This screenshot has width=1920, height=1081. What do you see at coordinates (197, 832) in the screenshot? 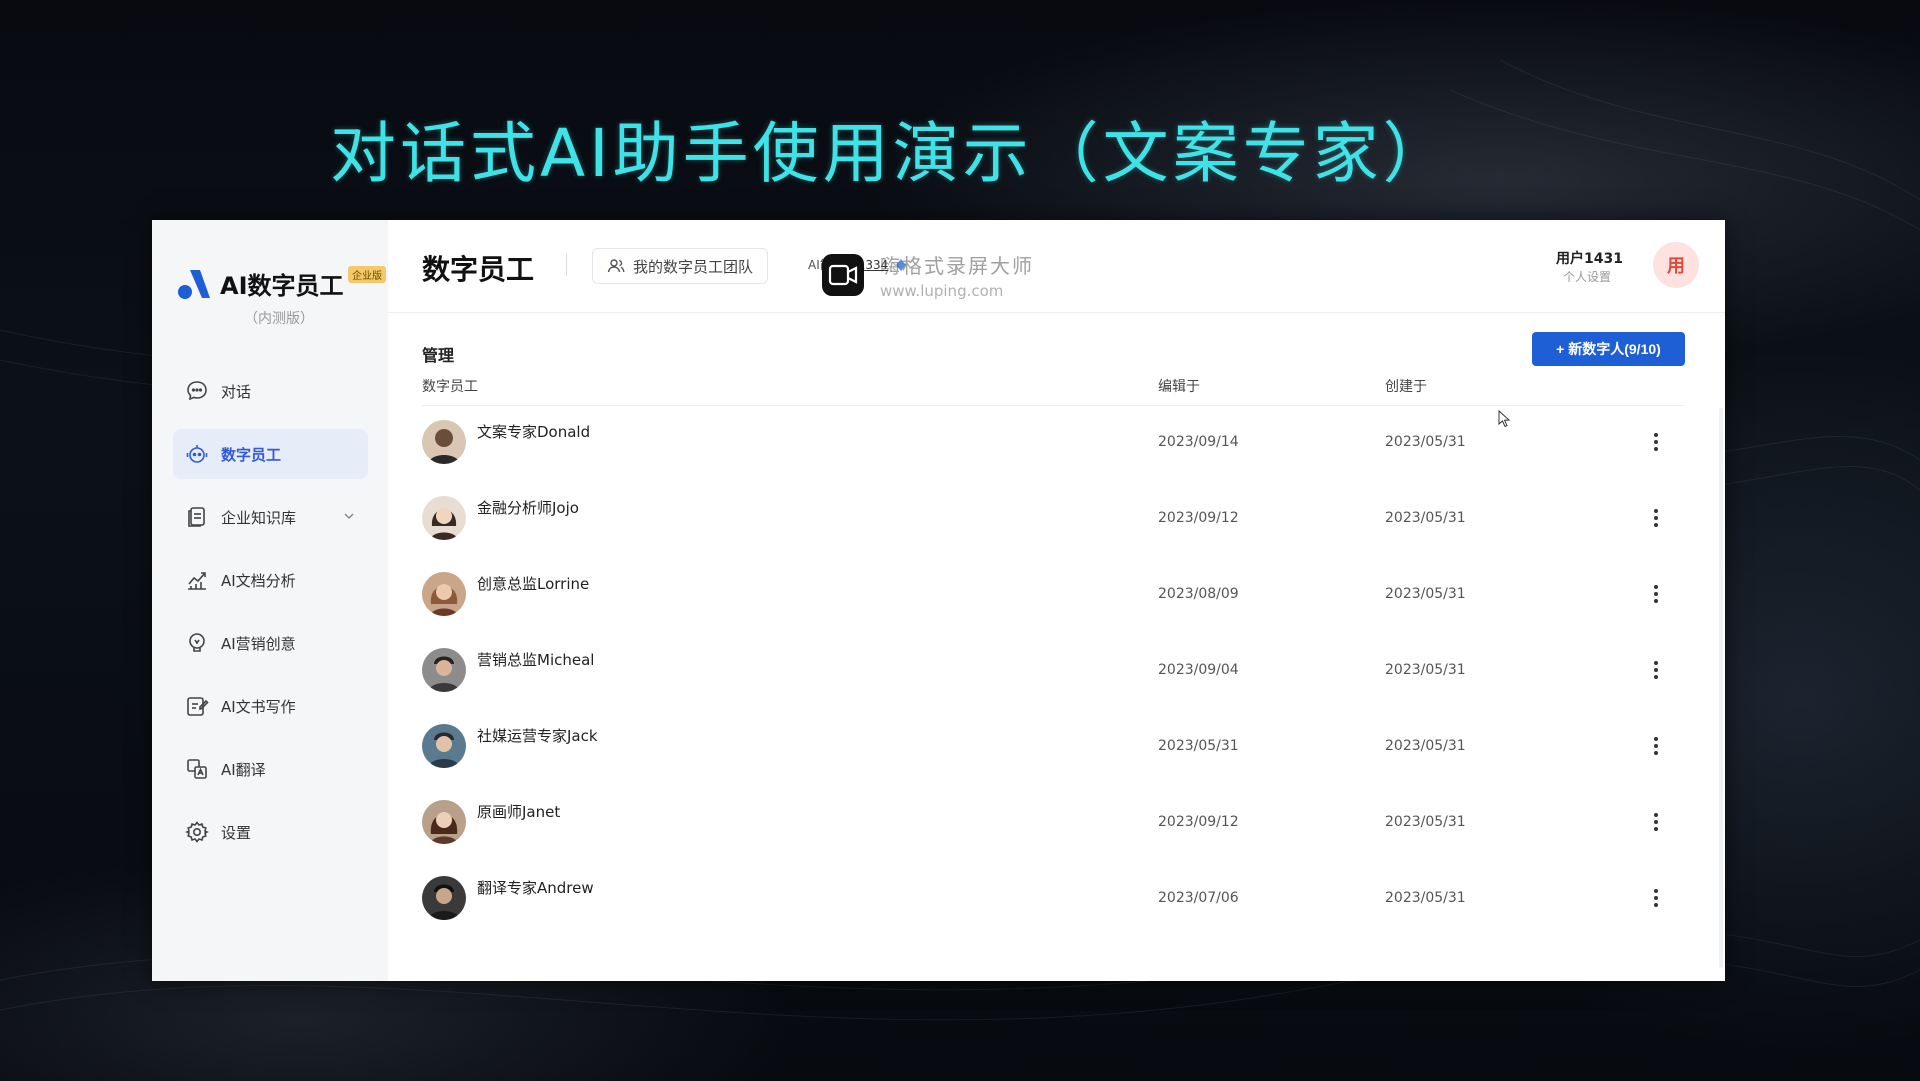
I see `gear-icon` at bounding box center [197, 832].